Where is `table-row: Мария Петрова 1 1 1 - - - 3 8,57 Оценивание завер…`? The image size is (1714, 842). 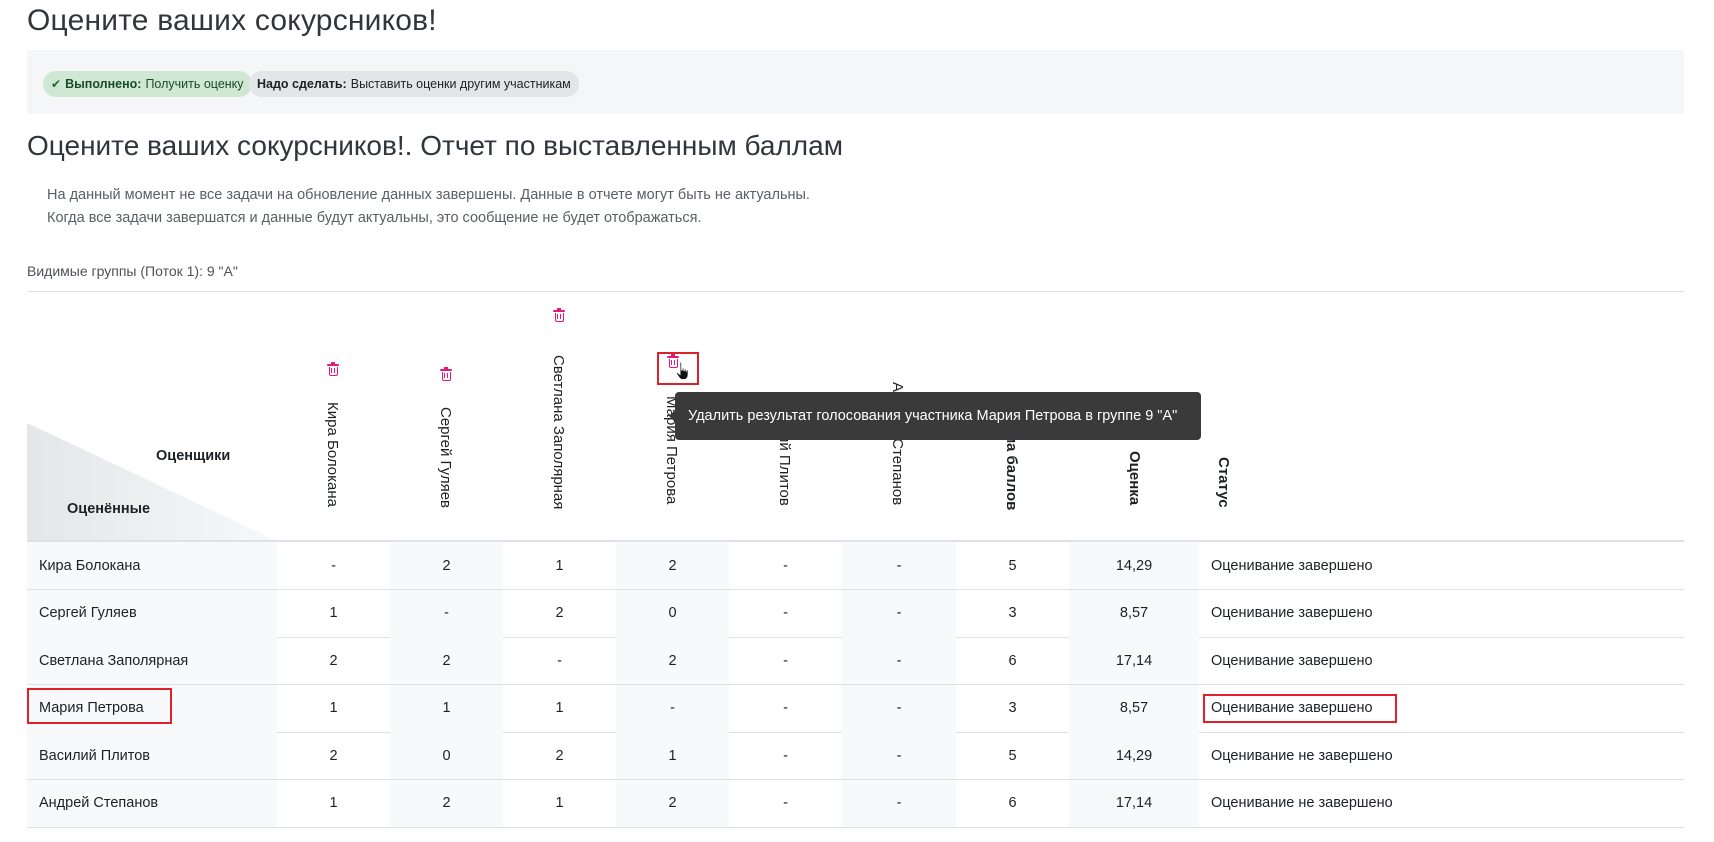
table-row: Мария Петрова 1 1 1 - - - 3 8,57 Оценивание завер… is located at coordinates (855, 708).